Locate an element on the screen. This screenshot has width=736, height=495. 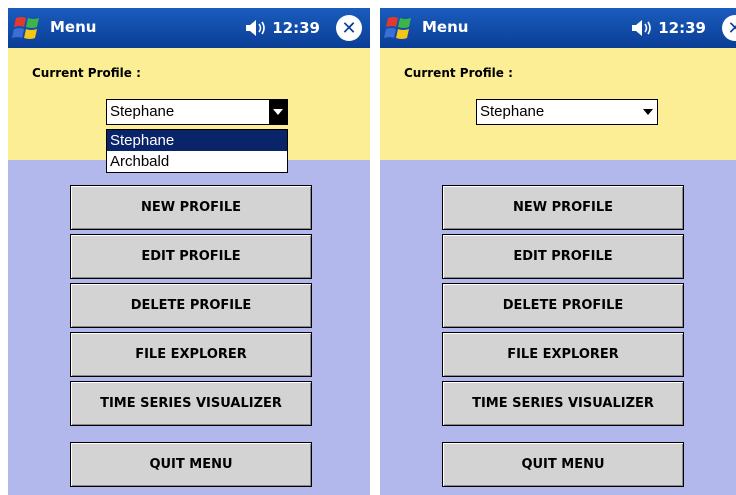
dropdown-option-stephane: Stephane is located at coordinates (197, 140).